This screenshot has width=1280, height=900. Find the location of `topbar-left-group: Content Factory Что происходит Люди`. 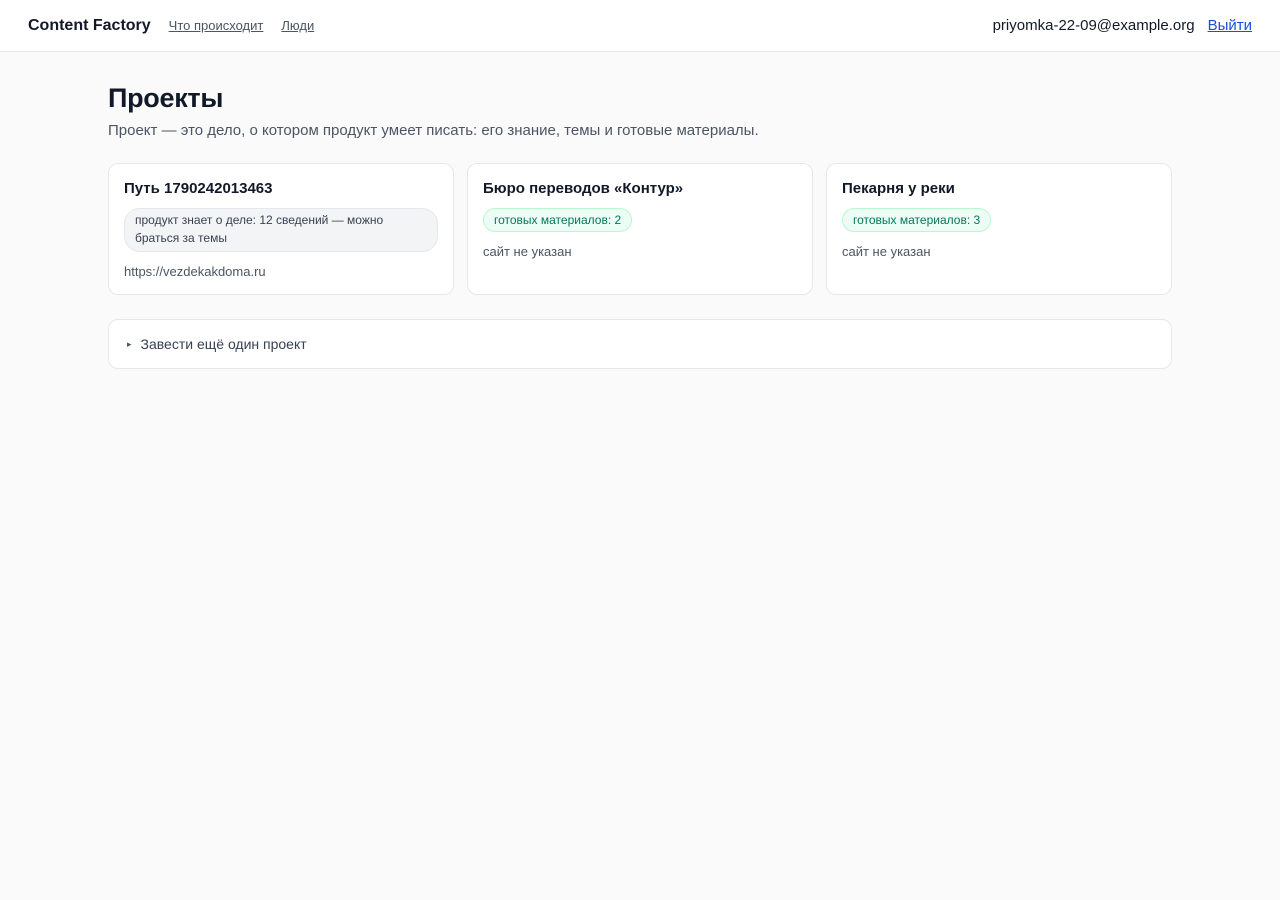

topbar-left-group: Content Factory Что происходит Люди is located at coordinates (180, 26).